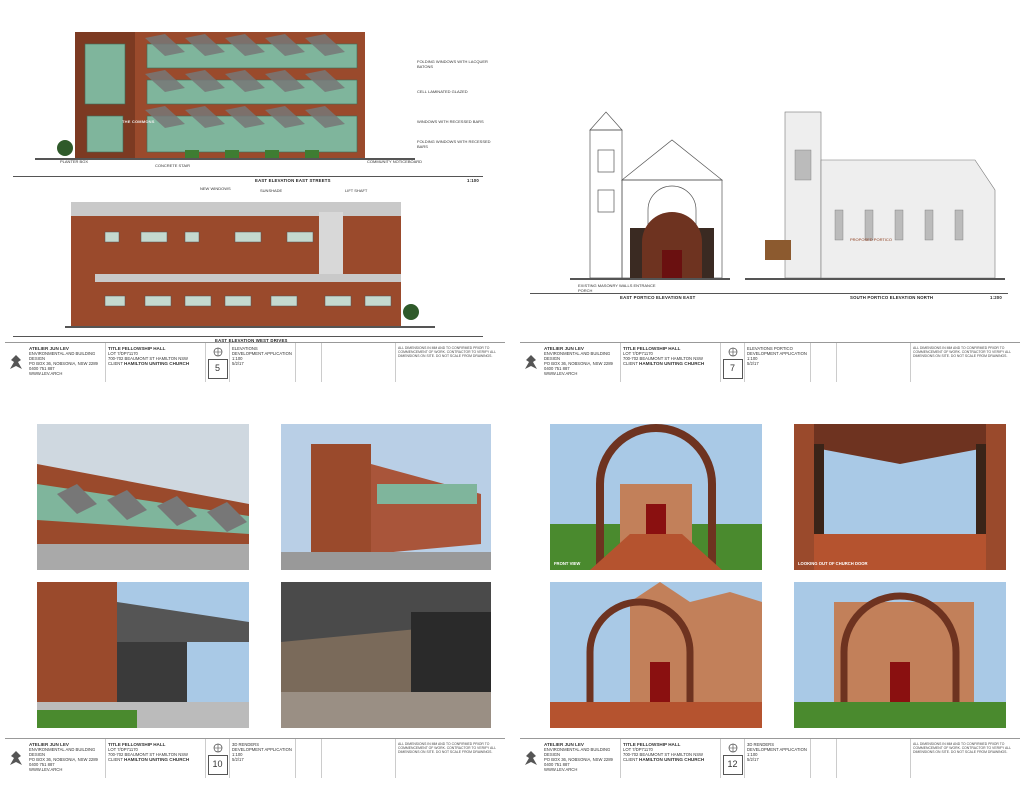  What do you see at coordinates (293, 180) in the screenshot?
I see `caption-east: EAST ELEVATION EAST STREETS` at bounding box center [293, 180].